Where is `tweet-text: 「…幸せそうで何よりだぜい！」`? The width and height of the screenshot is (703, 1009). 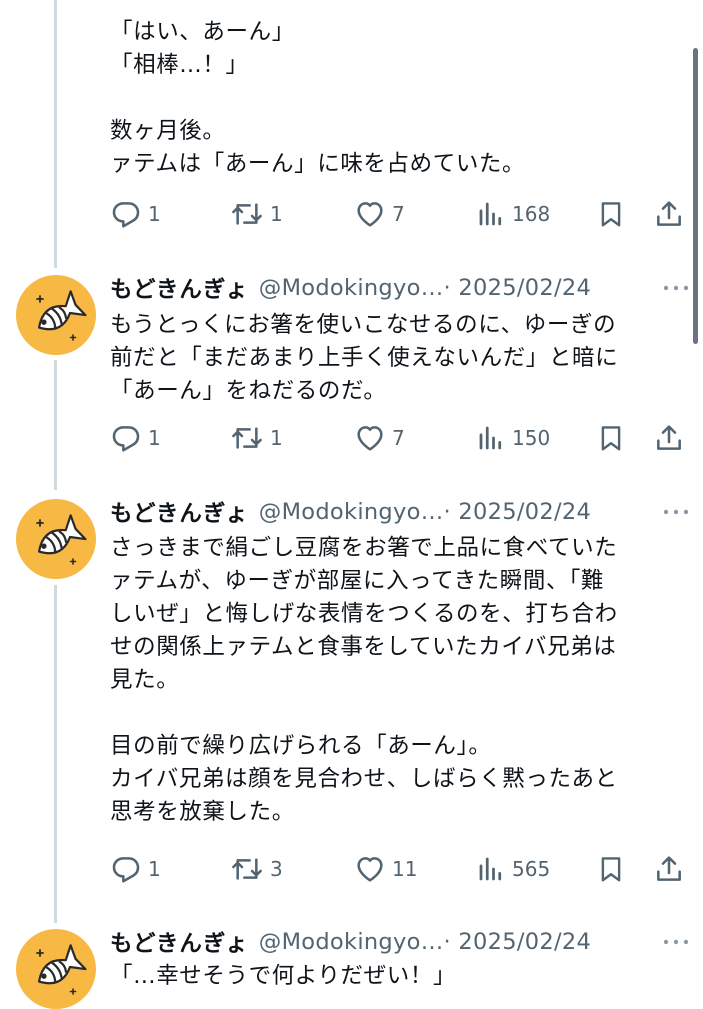
tweet-text: 「…幸せそうで何よりだぜい！」 is located at coordinates (392, 976).